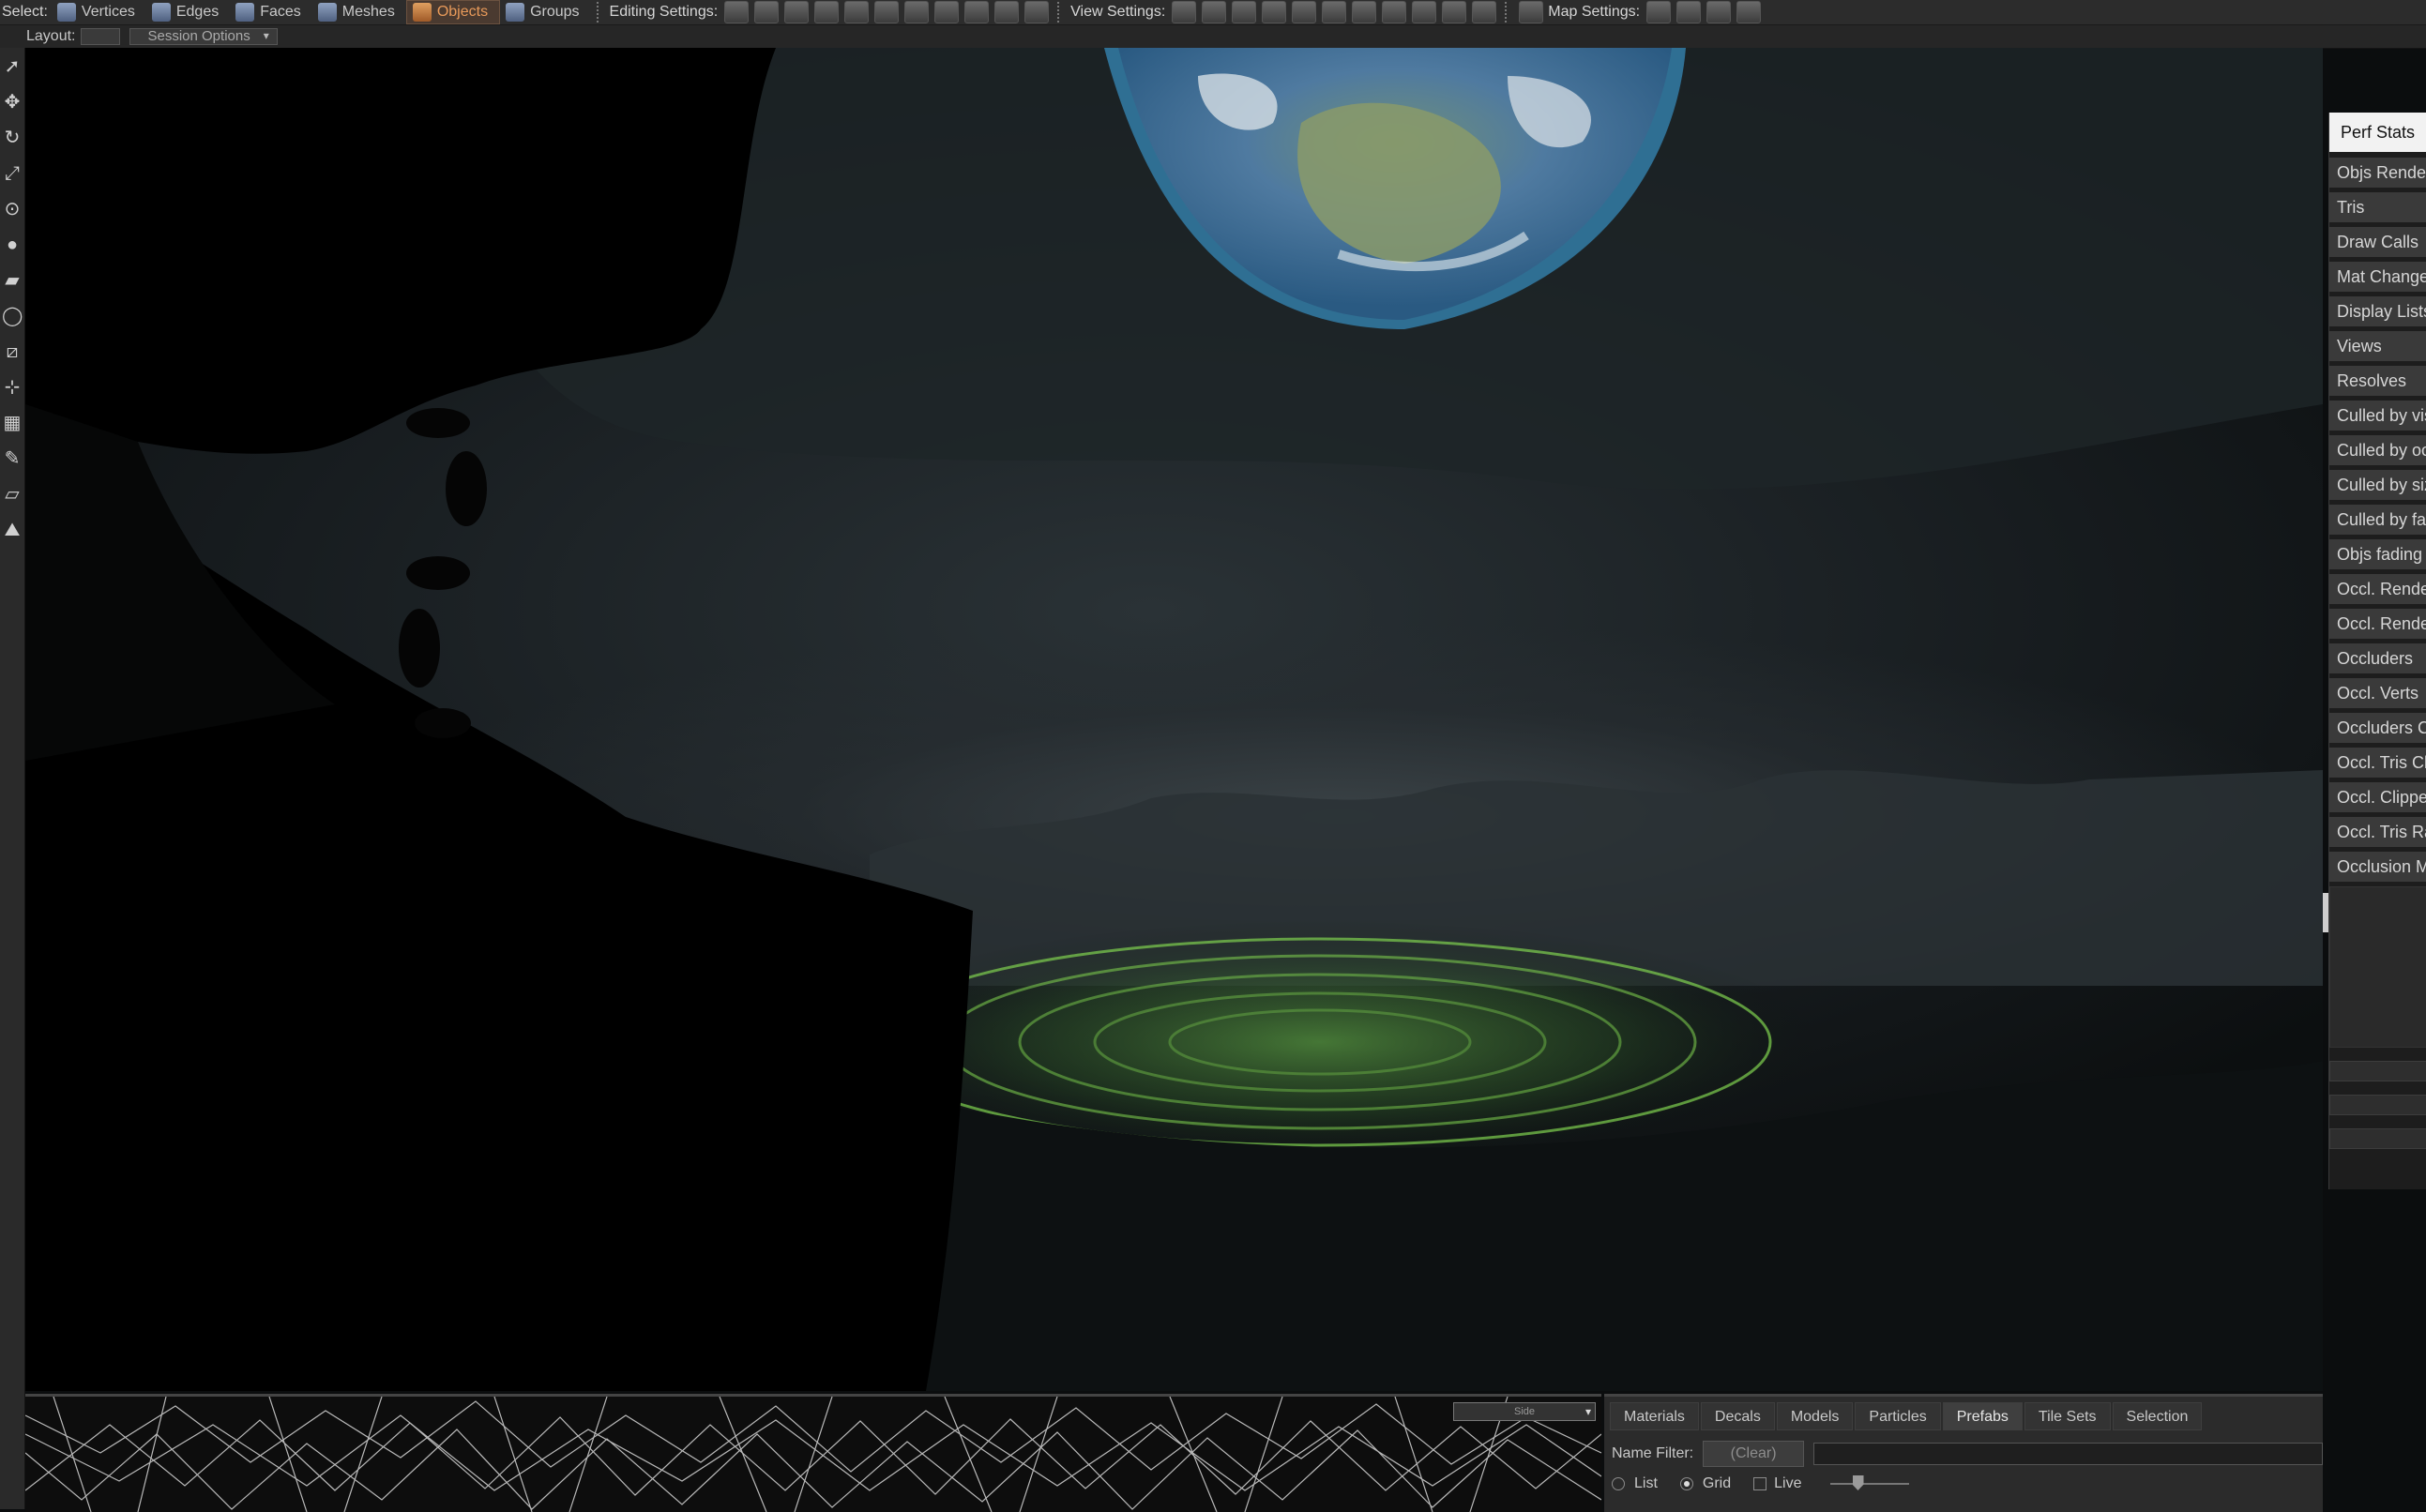 Image resolution: width=2426 pixels, height=1512 pixels. What do you see at coordinates (12, 173) in the screenshot?
I see `scale-icon: ⤢` at bounding box center [12, 173].